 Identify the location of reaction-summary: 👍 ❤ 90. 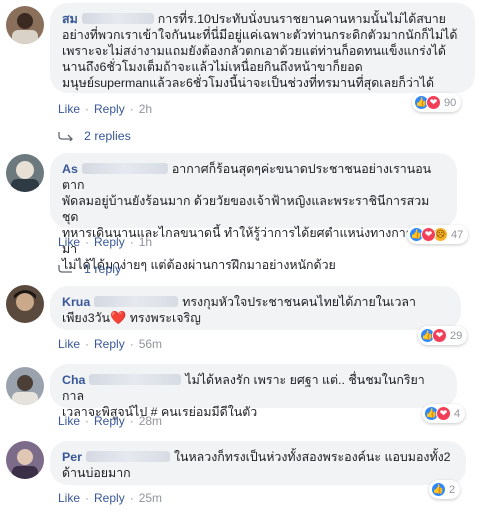
(437, 102).